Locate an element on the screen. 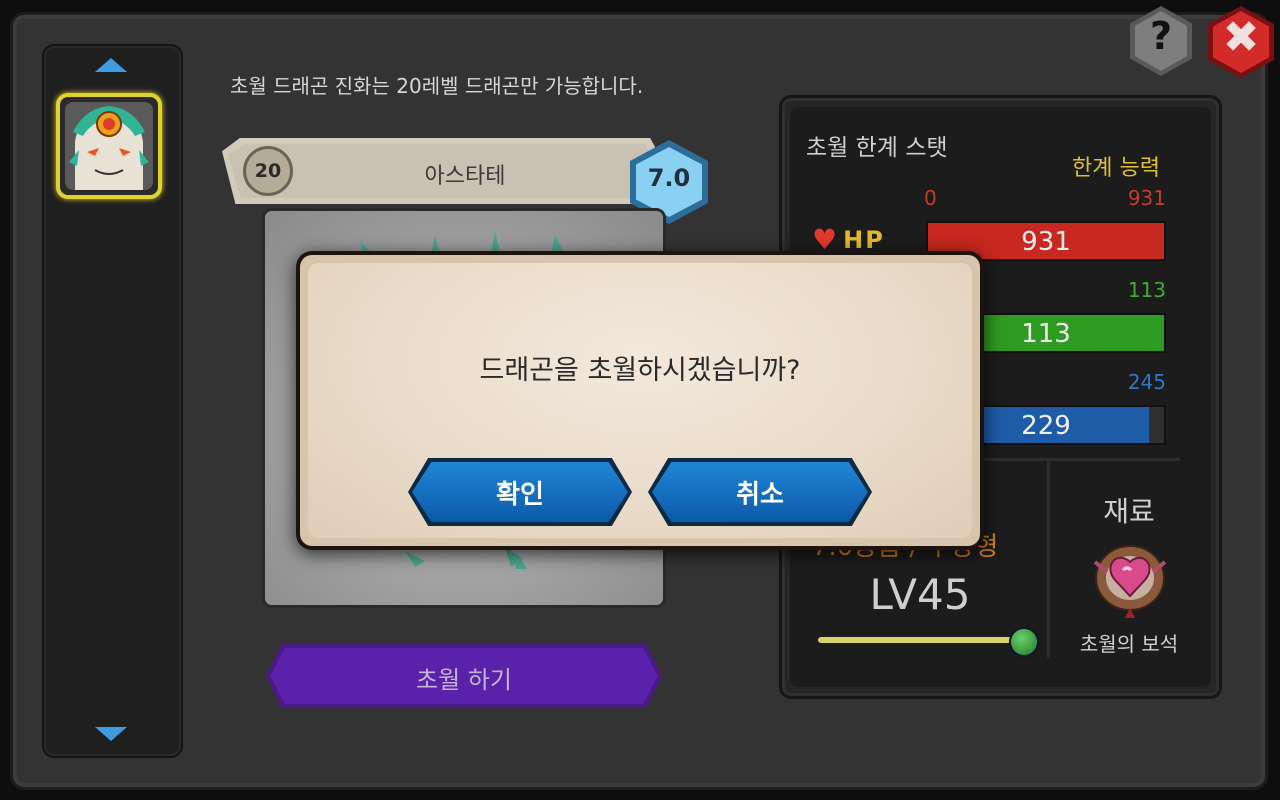 This screenshot has width=1280, height=800. dragon-portrait-icon is located at coordinates (109, 146).